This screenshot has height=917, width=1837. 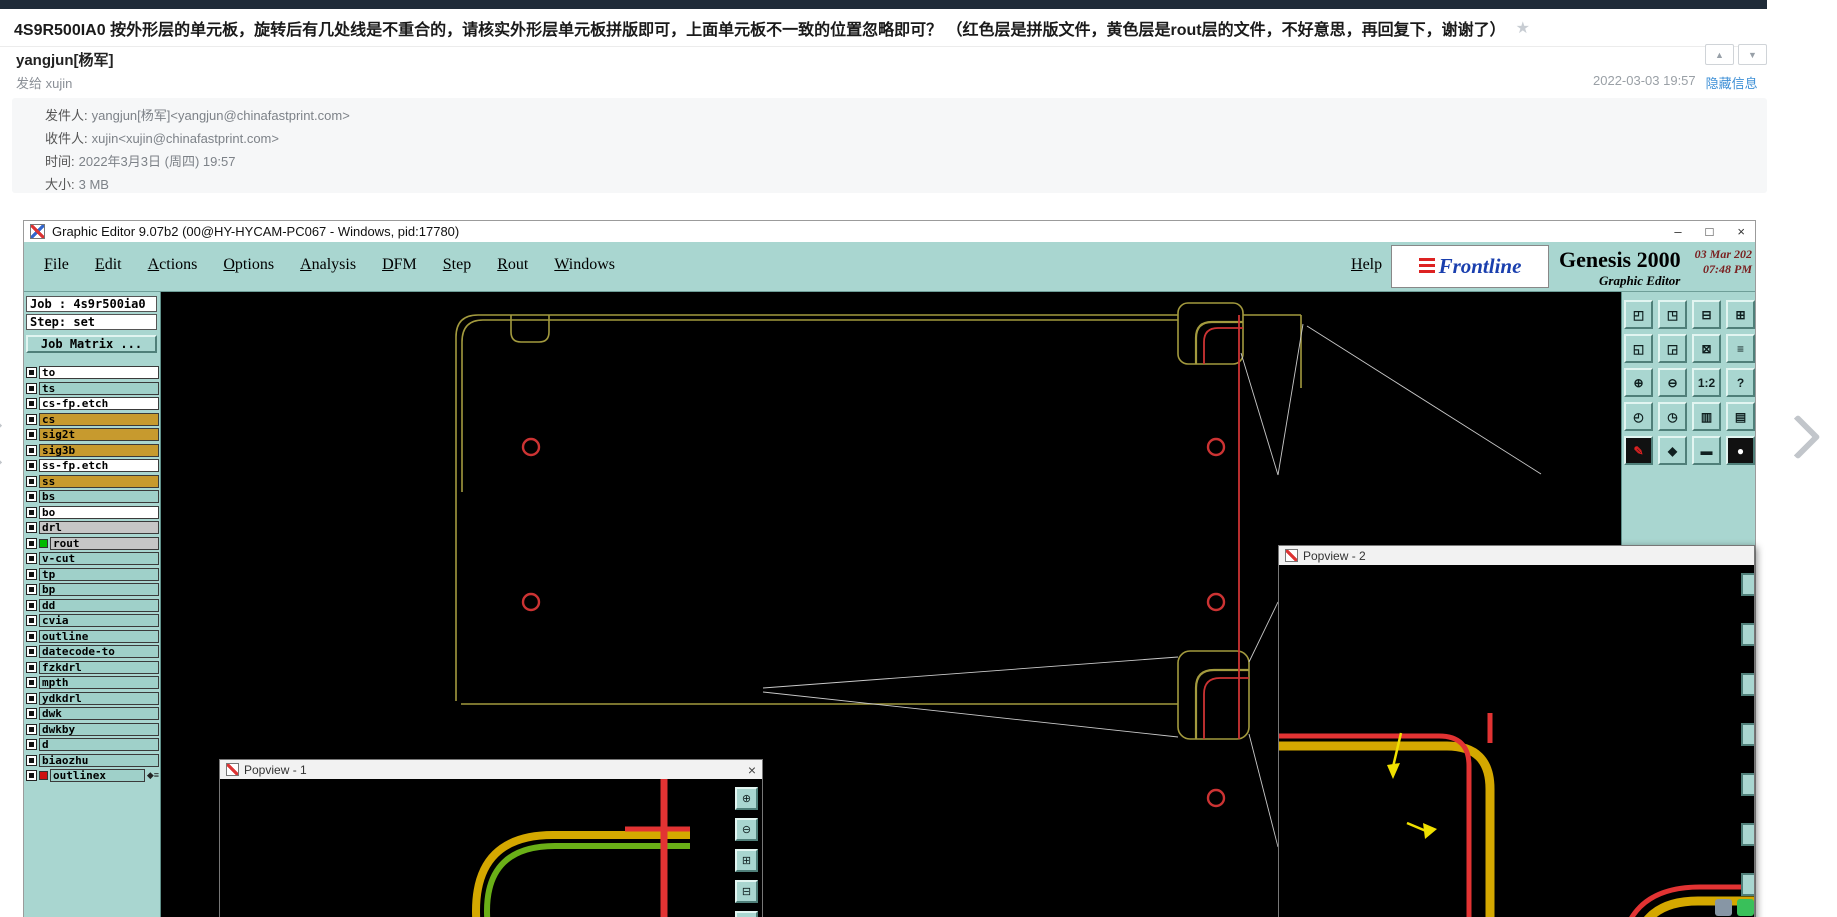 I want to click on taskbar-icon-green, so click(x=1745, y=907).